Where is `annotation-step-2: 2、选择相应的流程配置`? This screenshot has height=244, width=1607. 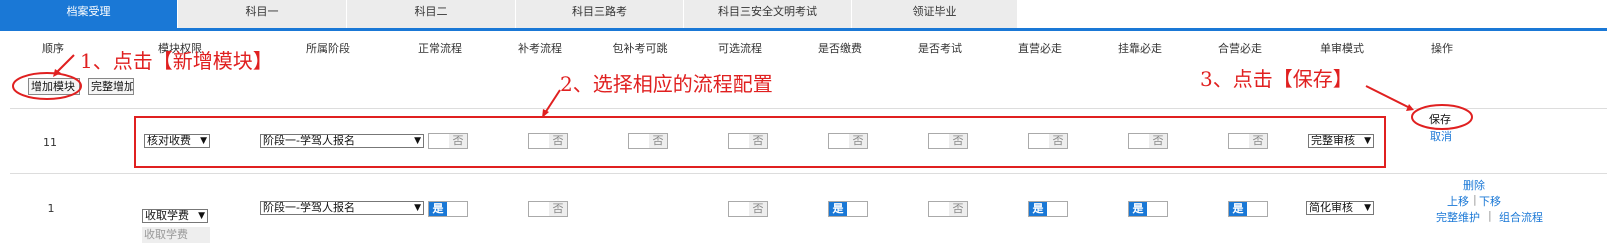 annotation-step-2: 2、选择相应的流程配置 is located at coordinates (666, 84).